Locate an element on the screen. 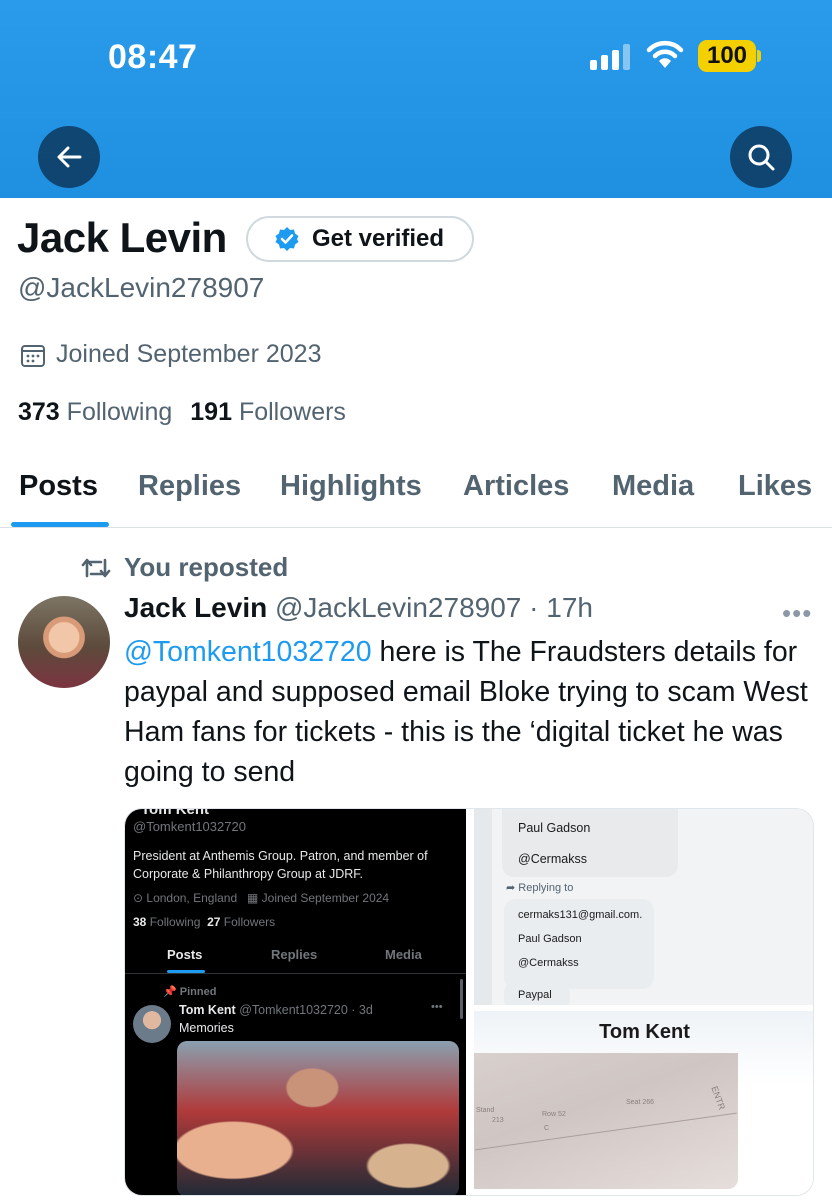 This screenshot has height=1200, width=832. following-link: 373 Following is located at coordinates (95, 412).